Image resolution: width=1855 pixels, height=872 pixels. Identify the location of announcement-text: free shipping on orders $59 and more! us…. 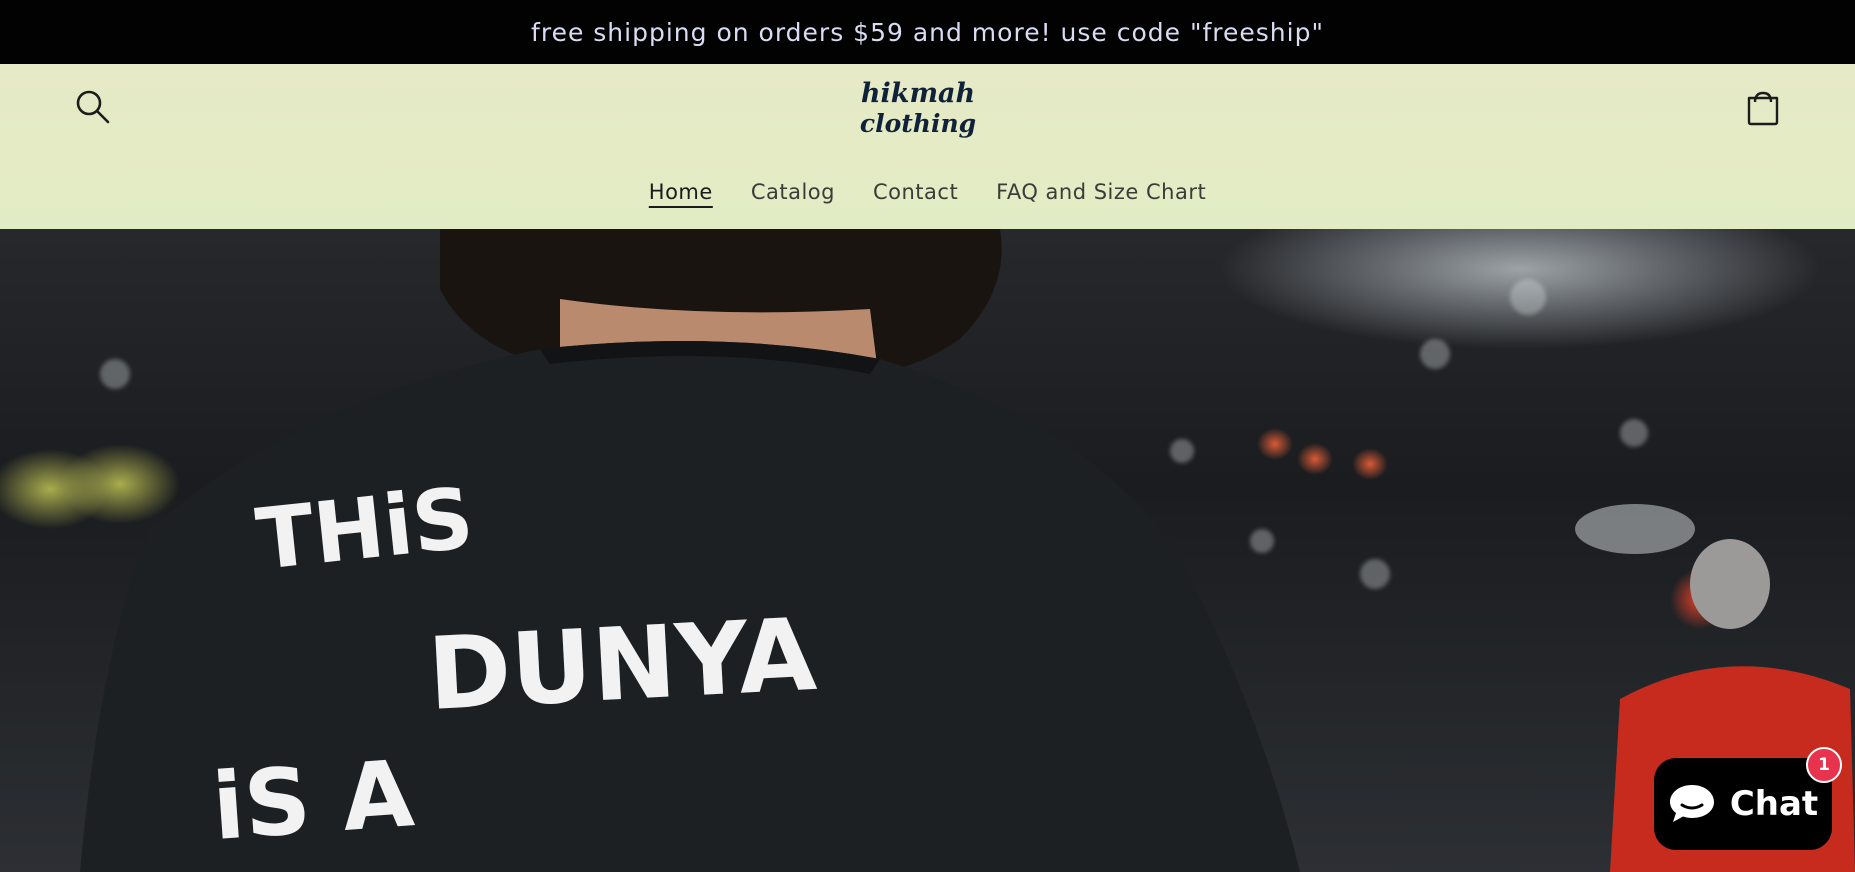
(927, 32).